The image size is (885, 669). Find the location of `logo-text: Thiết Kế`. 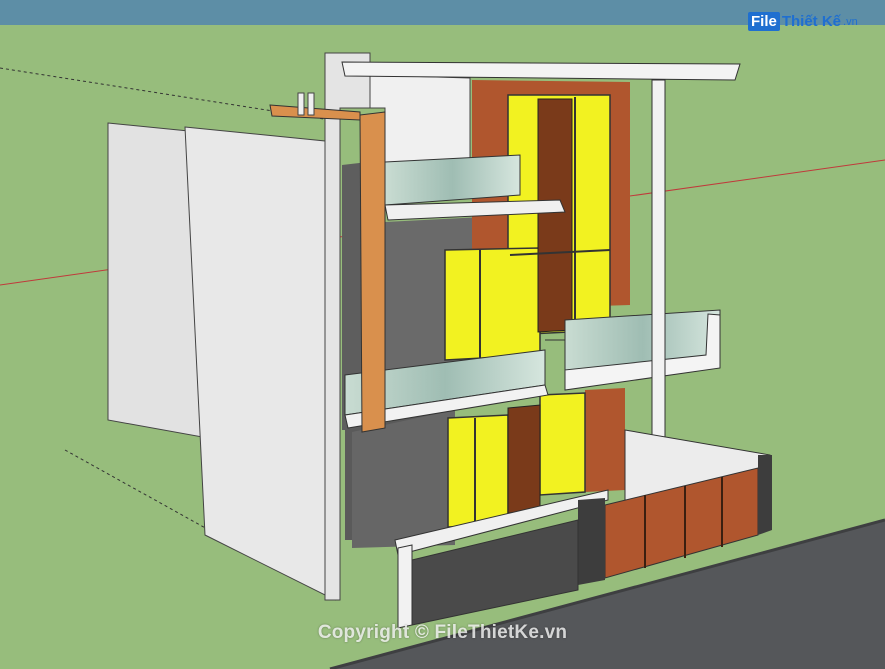

logo-text: Thiết Kế is located at coordinates (811, 21).